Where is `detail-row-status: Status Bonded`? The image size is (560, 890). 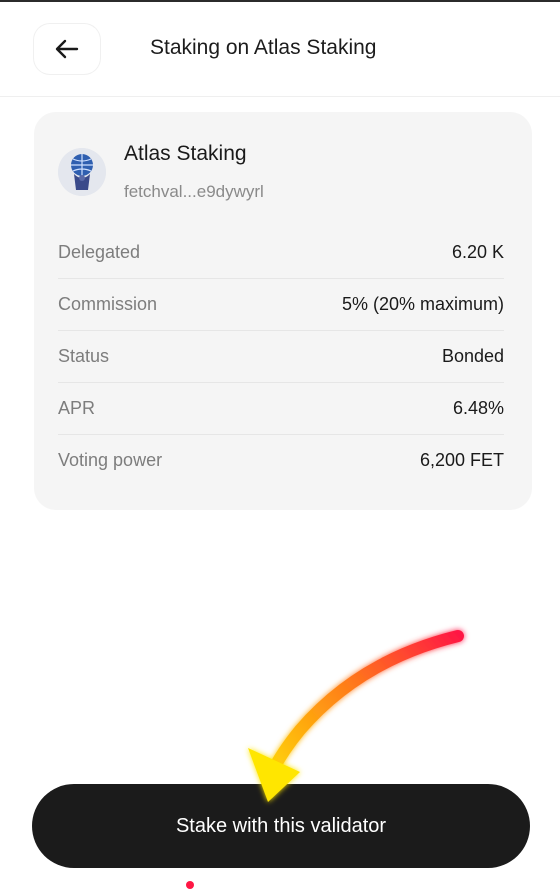 detail-row-status: Status Bonded is located at coordinates (281, 357).